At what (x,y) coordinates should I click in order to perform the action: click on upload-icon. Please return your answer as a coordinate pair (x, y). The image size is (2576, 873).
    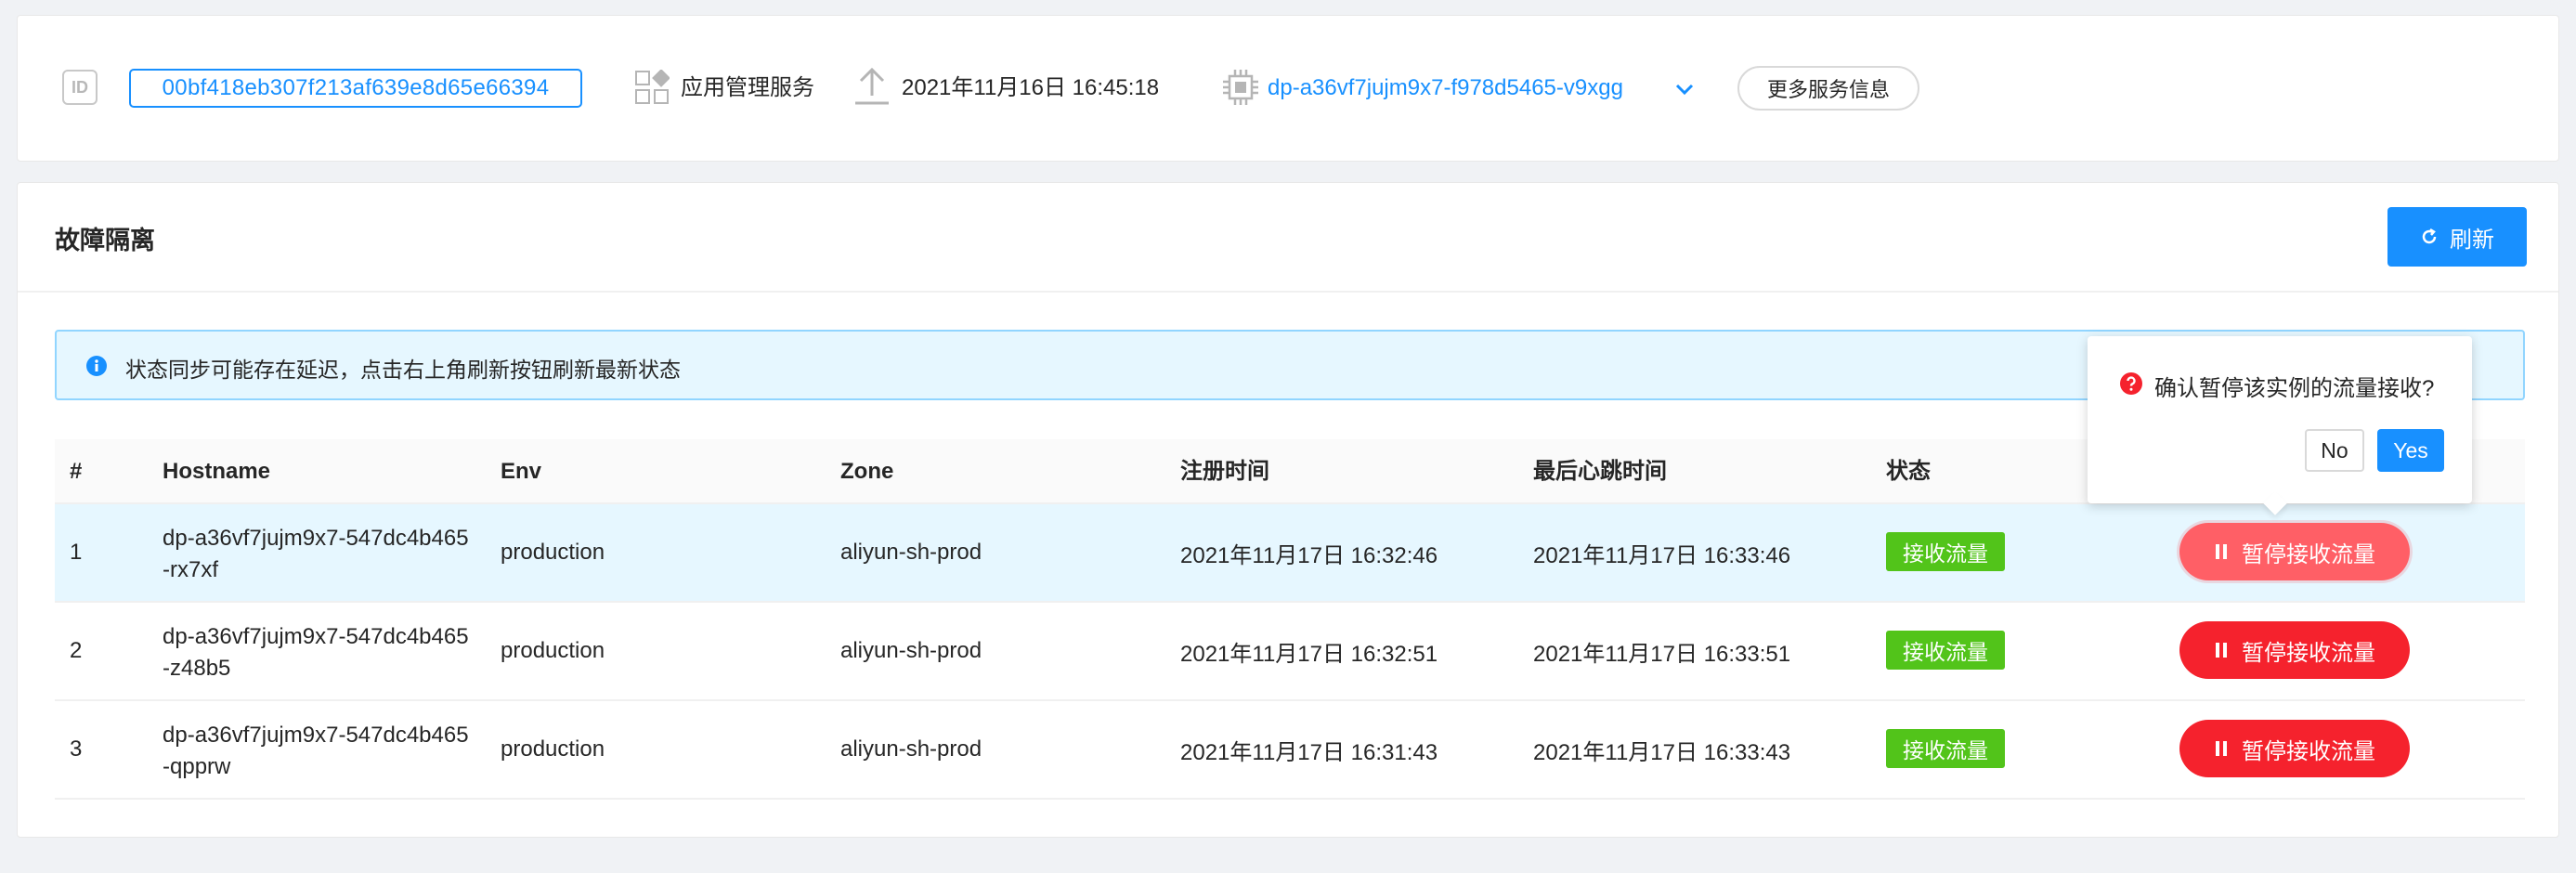
    Looking at the image, I should click on (872, 86).